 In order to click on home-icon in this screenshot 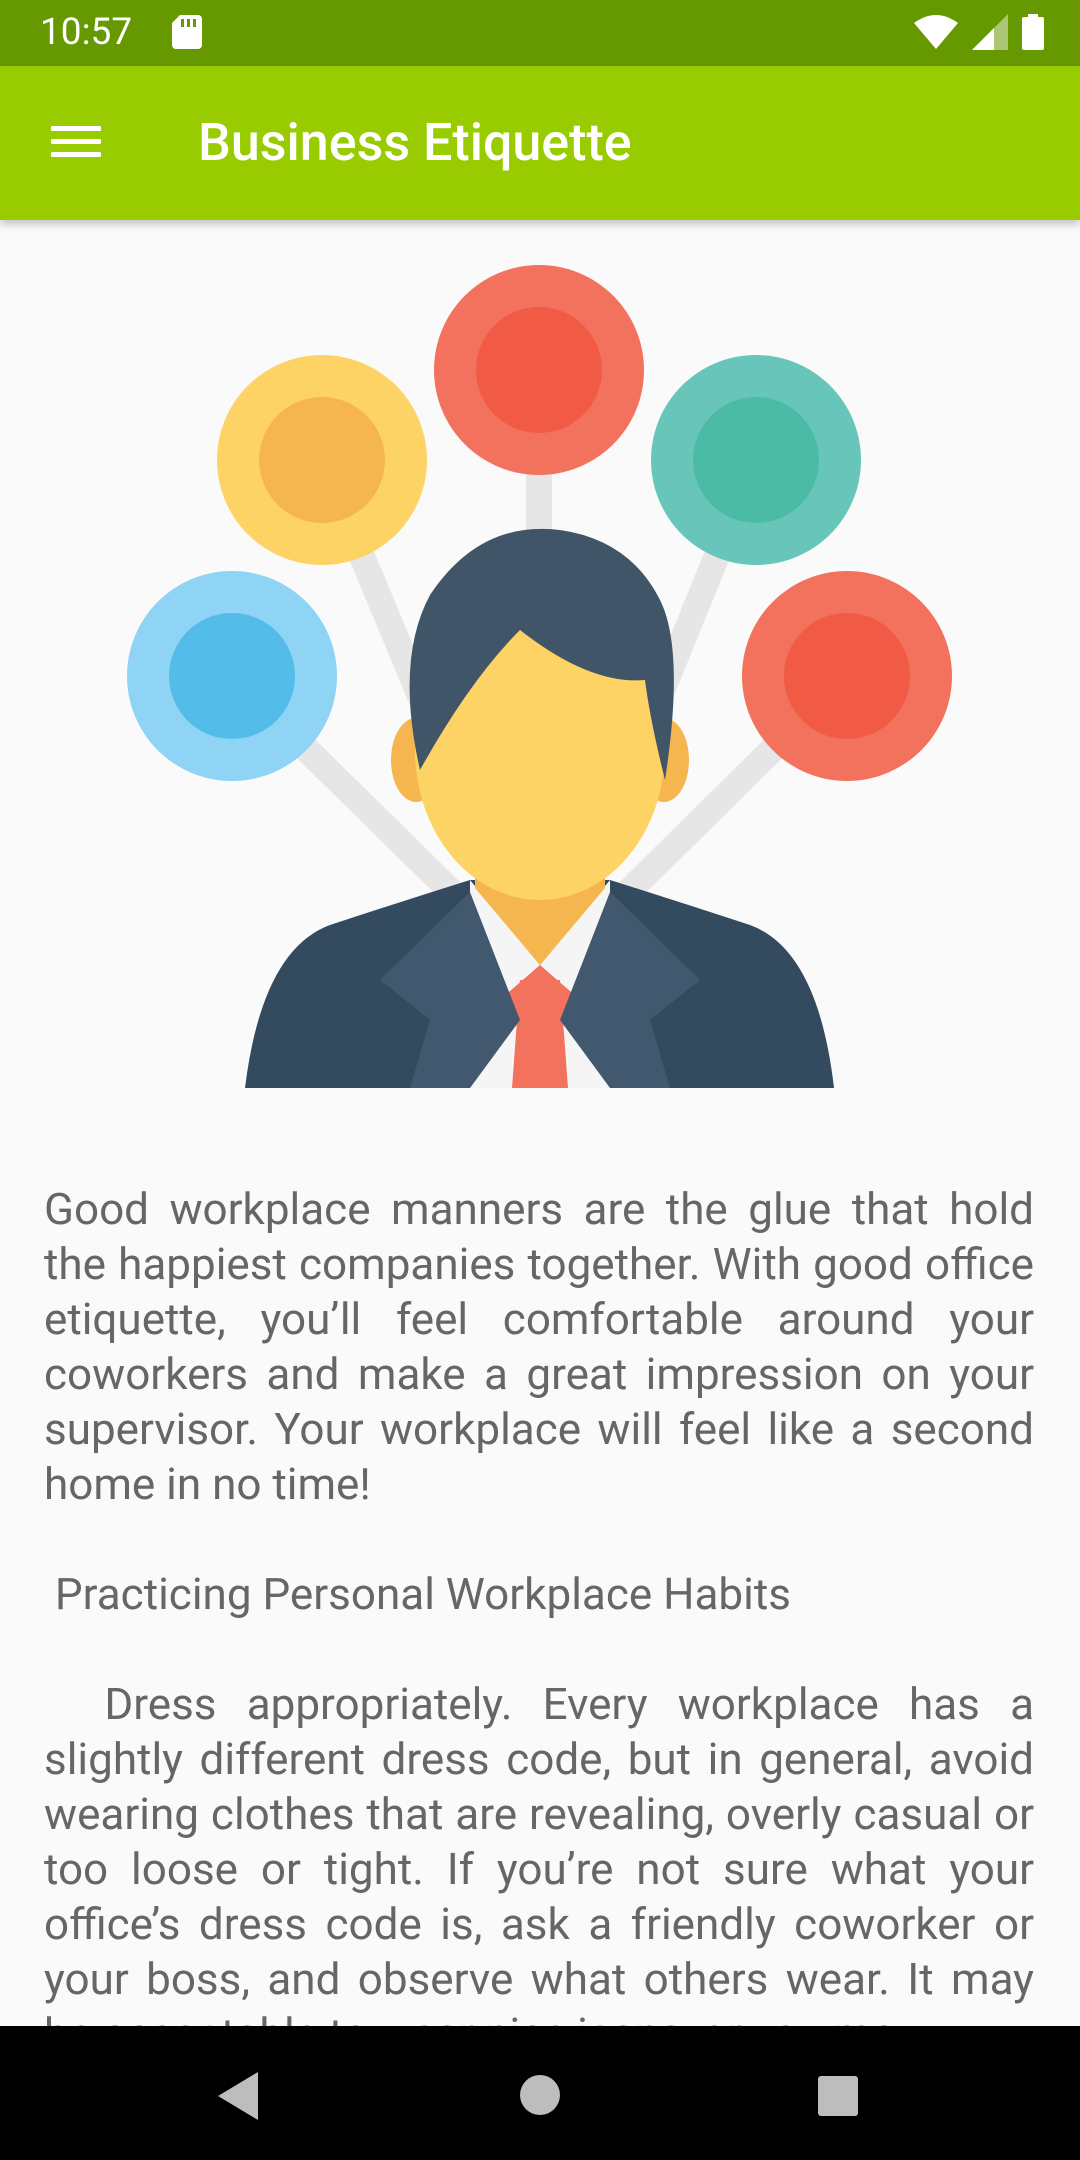, I will do `click(540, 2095)`.